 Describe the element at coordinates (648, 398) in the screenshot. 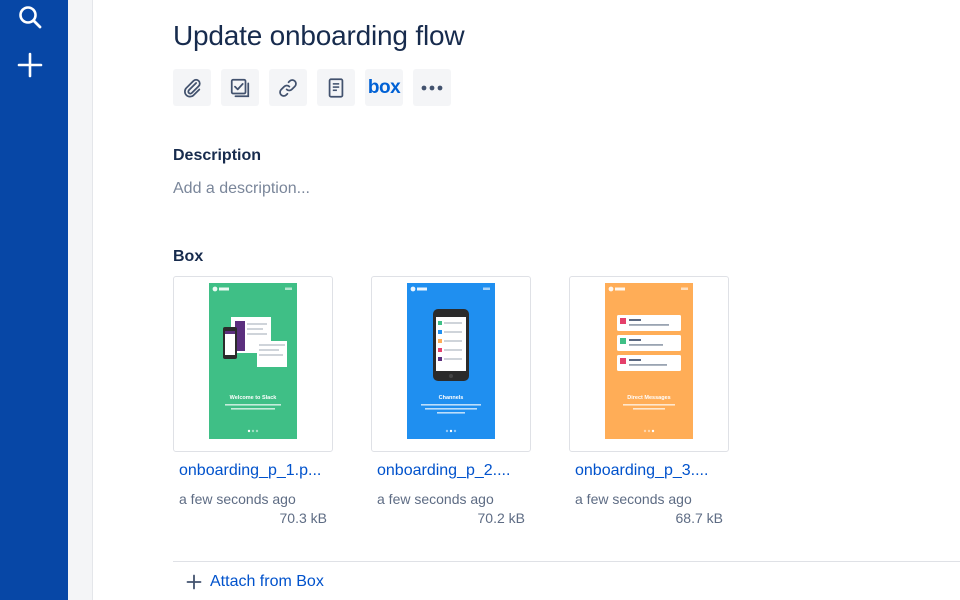

I see `slide-title: Direct Messages` at that location.